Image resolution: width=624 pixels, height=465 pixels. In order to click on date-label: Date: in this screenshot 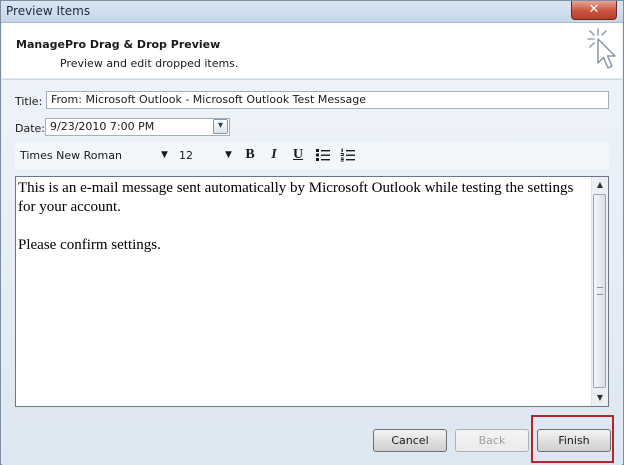, I will do `click(30, 128)`.